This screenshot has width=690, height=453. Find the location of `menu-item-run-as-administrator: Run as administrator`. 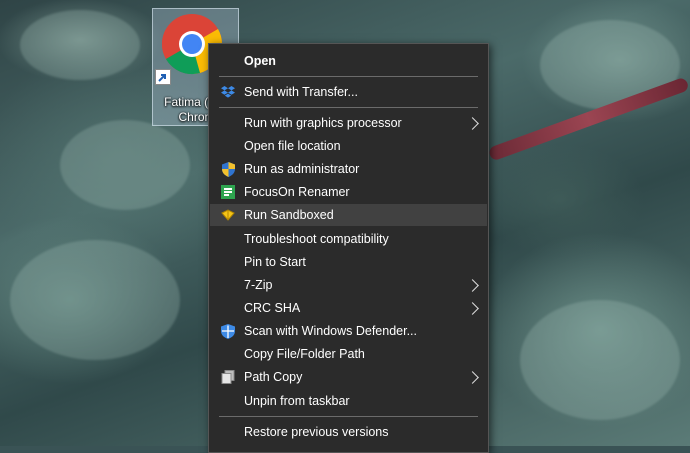

menu-item-run-as-administrator: Run as administrator is located at coordinates (348, 169).